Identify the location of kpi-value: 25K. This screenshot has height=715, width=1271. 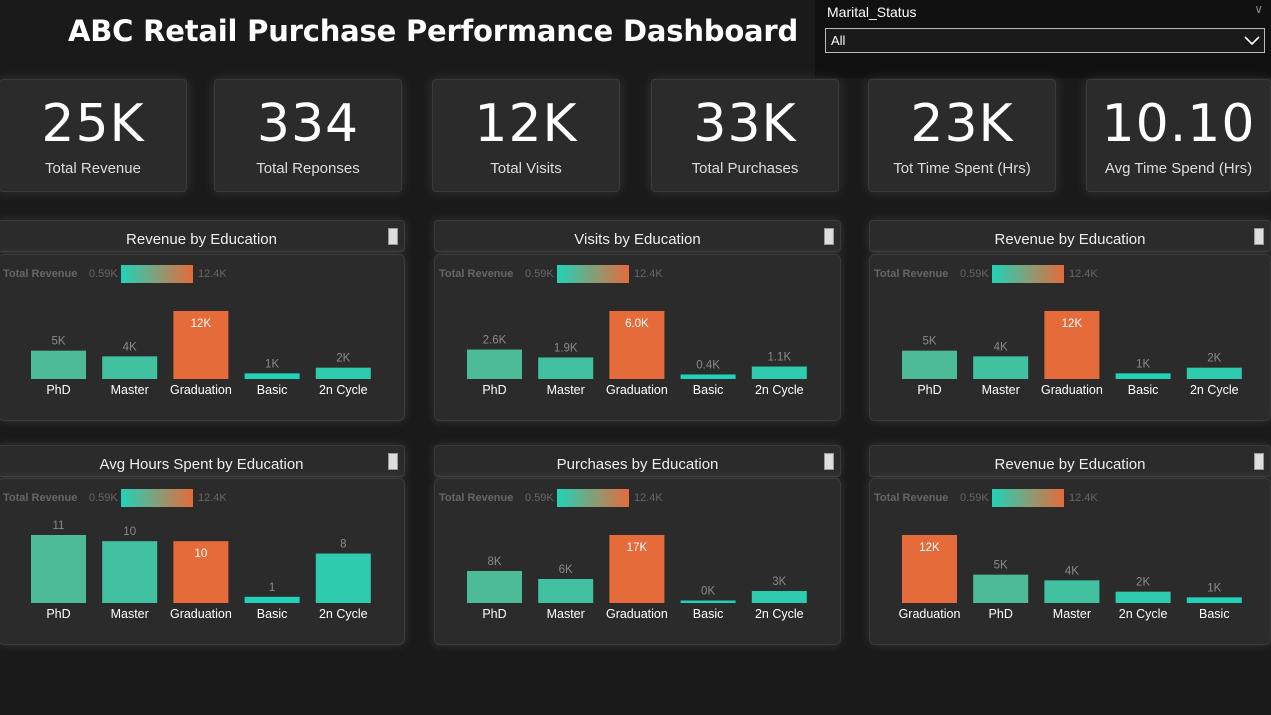
(93, 124).